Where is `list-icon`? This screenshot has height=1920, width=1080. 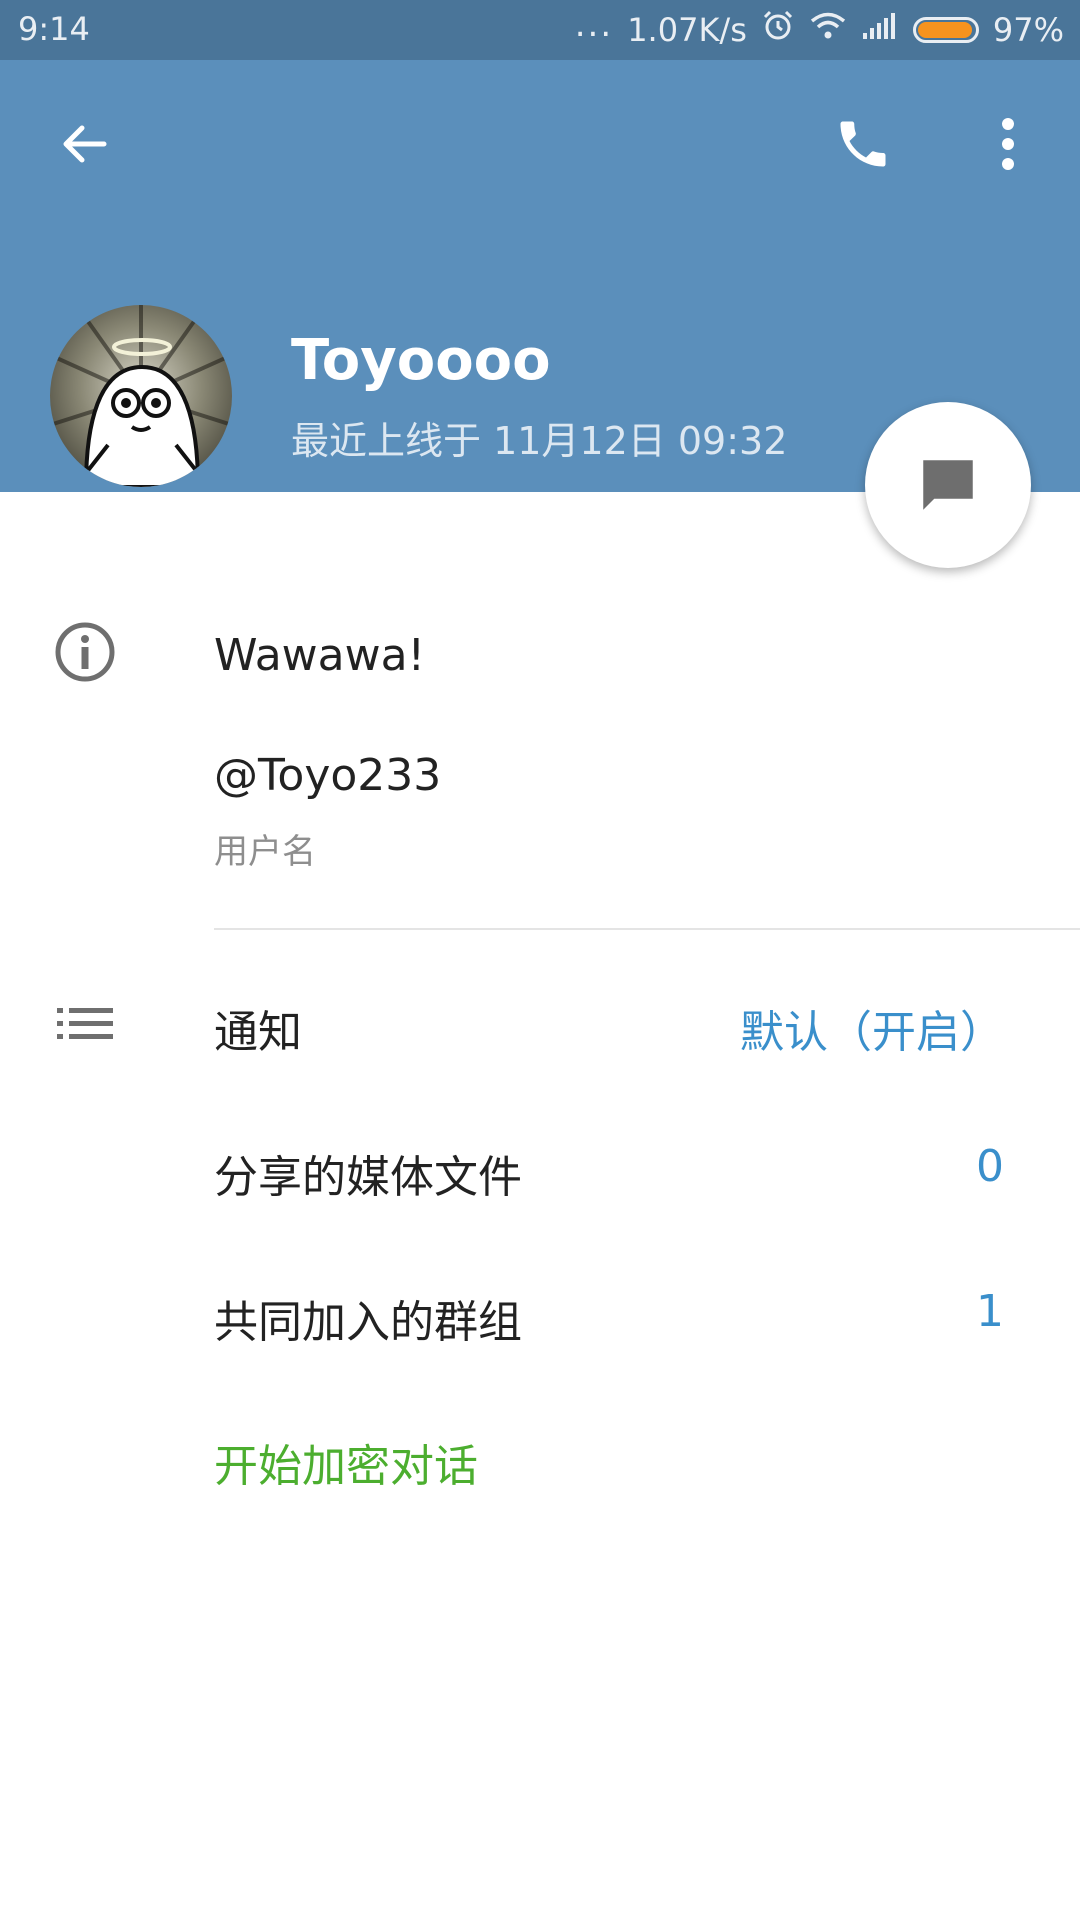 list-icon is located at coordinates (85, 1024).